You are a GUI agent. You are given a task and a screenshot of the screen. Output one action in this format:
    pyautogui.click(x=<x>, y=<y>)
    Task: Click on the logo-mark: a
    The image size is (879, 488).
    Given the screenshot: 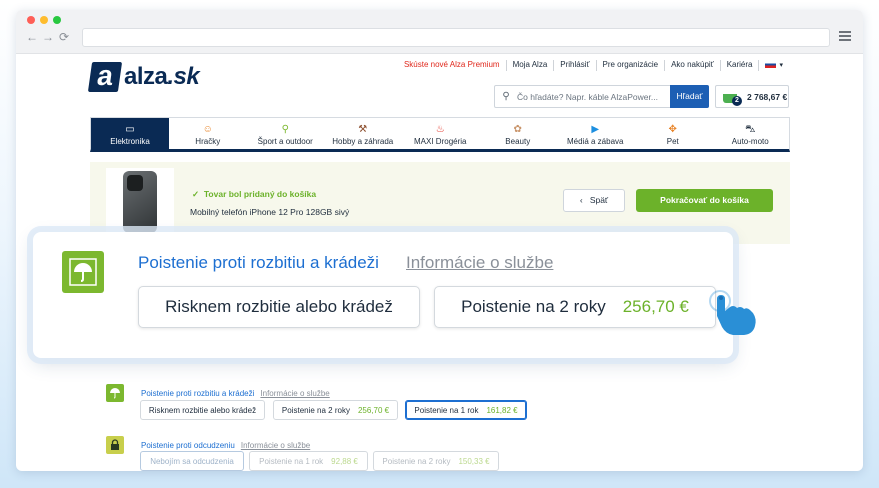 What is the action you would take?
    pyautogui.click(x=105, y=76)
    